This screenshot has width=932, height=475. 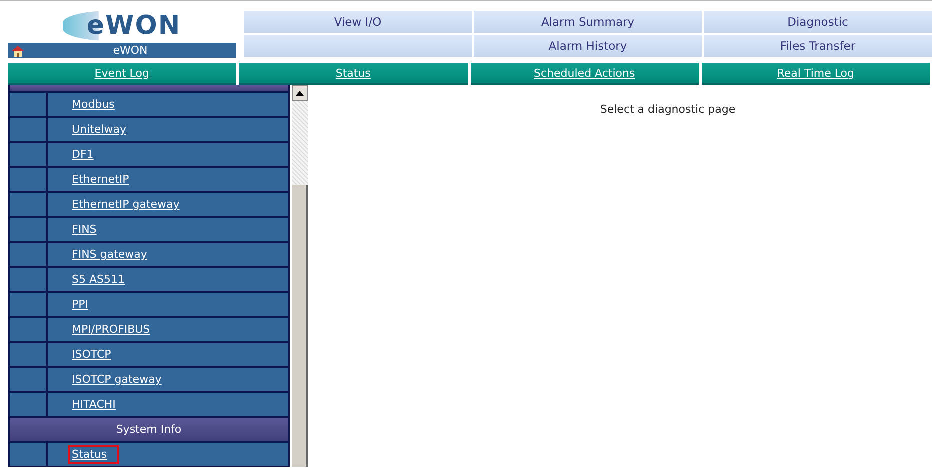 I want to click on tab: Event Log, so click(x=122, y=74).